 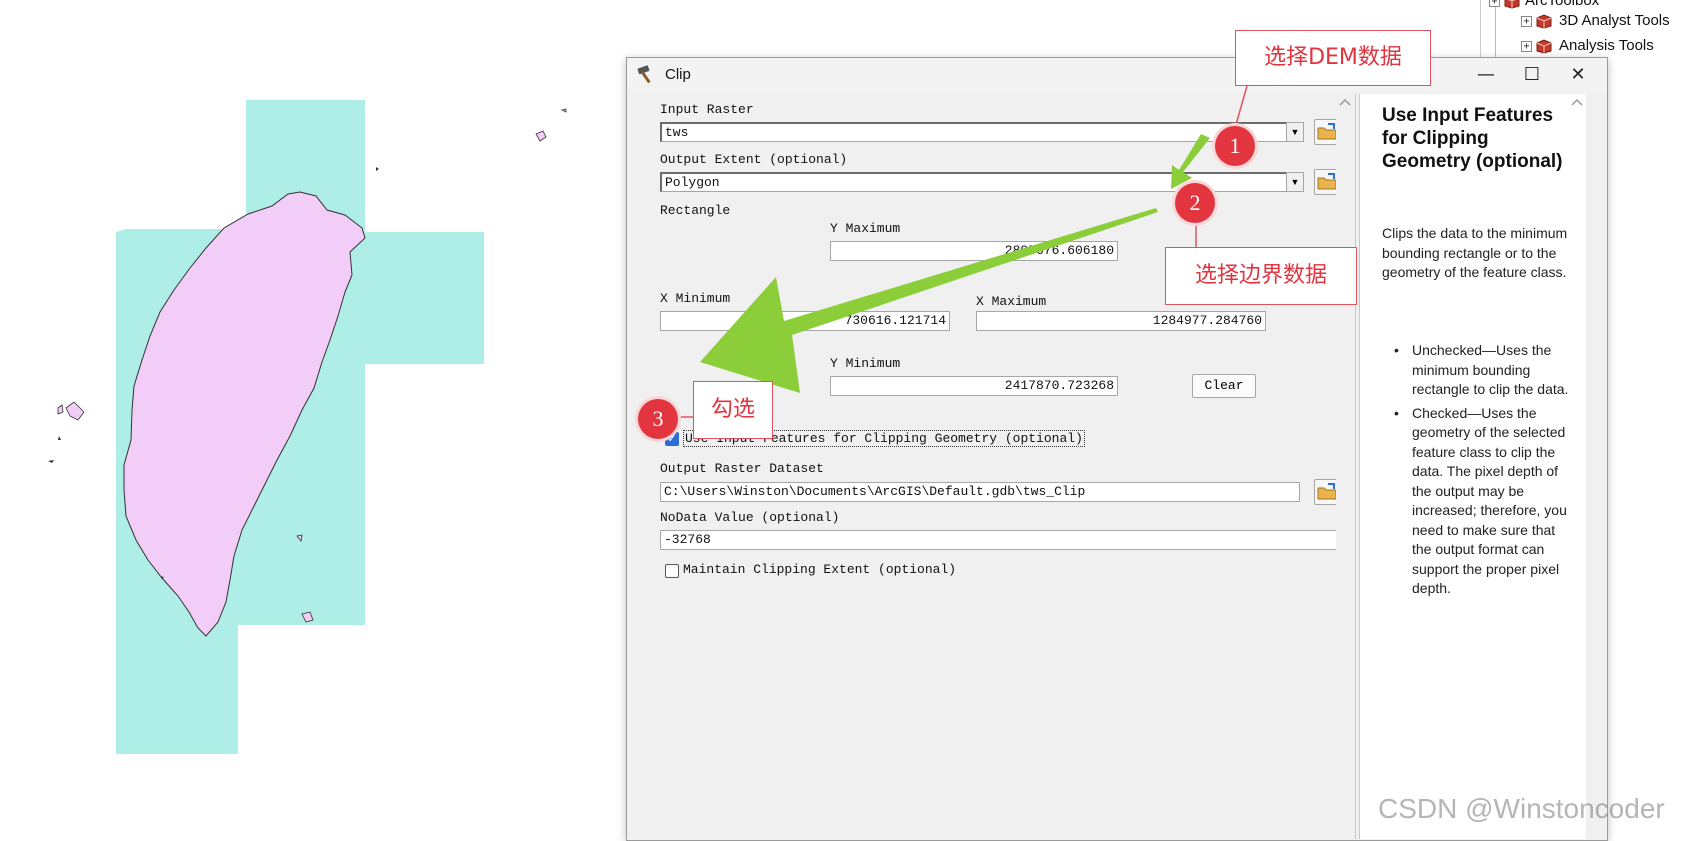 What do you see at coordinates (1521, 808) in the screenshot?
I see `watermark: CSDN @Winstoncoder` at bounding box center [1521, 808].